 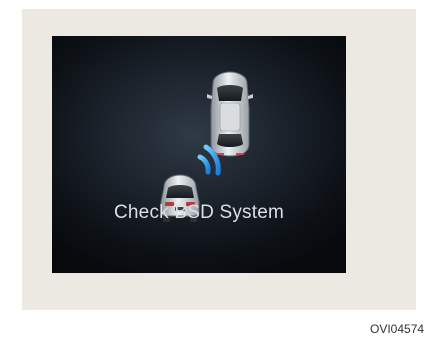 I want to click on adjacent-vehicle-icon, so click(x=230, y=114).